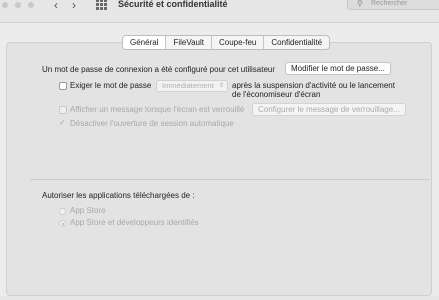  Describe the element at coordinates (230, 179) in the screenshot. I see `section-divider` at that location.